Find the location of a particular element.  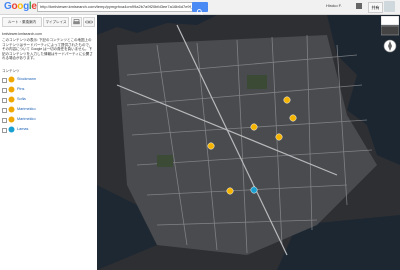

map-nav-control is located at coordinates (390, 37).